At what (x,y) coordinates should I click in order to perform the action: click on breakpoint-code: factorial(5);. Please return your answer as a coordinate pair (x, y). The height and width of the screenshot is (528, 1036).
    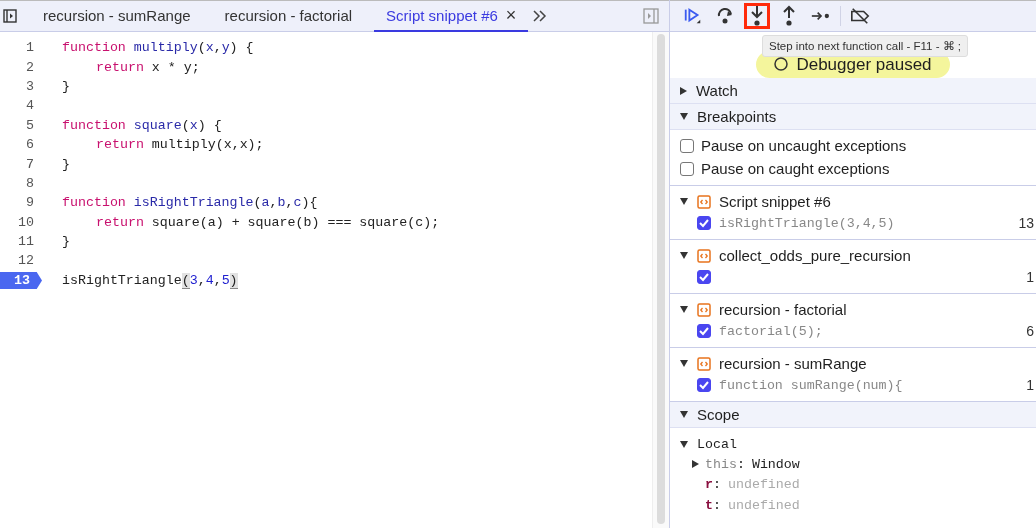
    Looking at the image, I should click on (771, 331).